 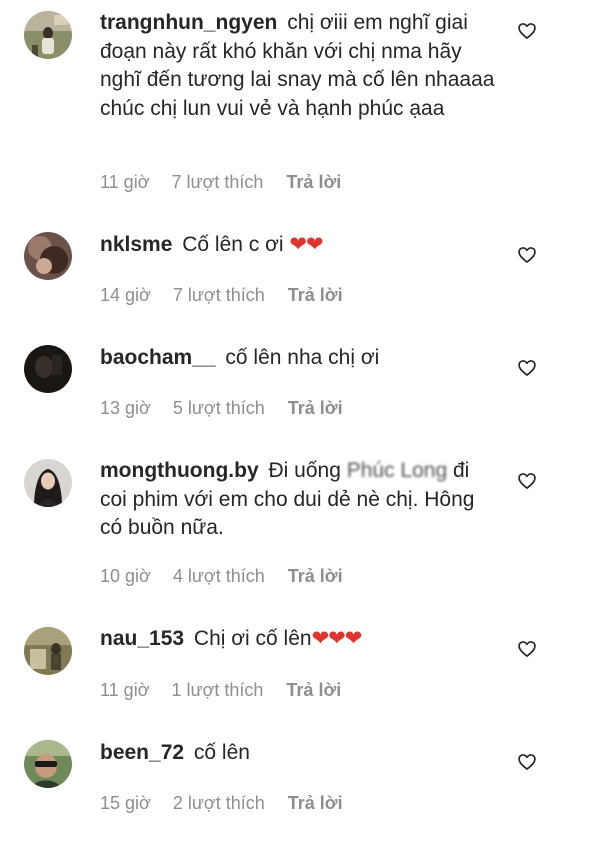 I want to click on comment-message: cố lên nha chị ơi, so click(x=302, y=357).